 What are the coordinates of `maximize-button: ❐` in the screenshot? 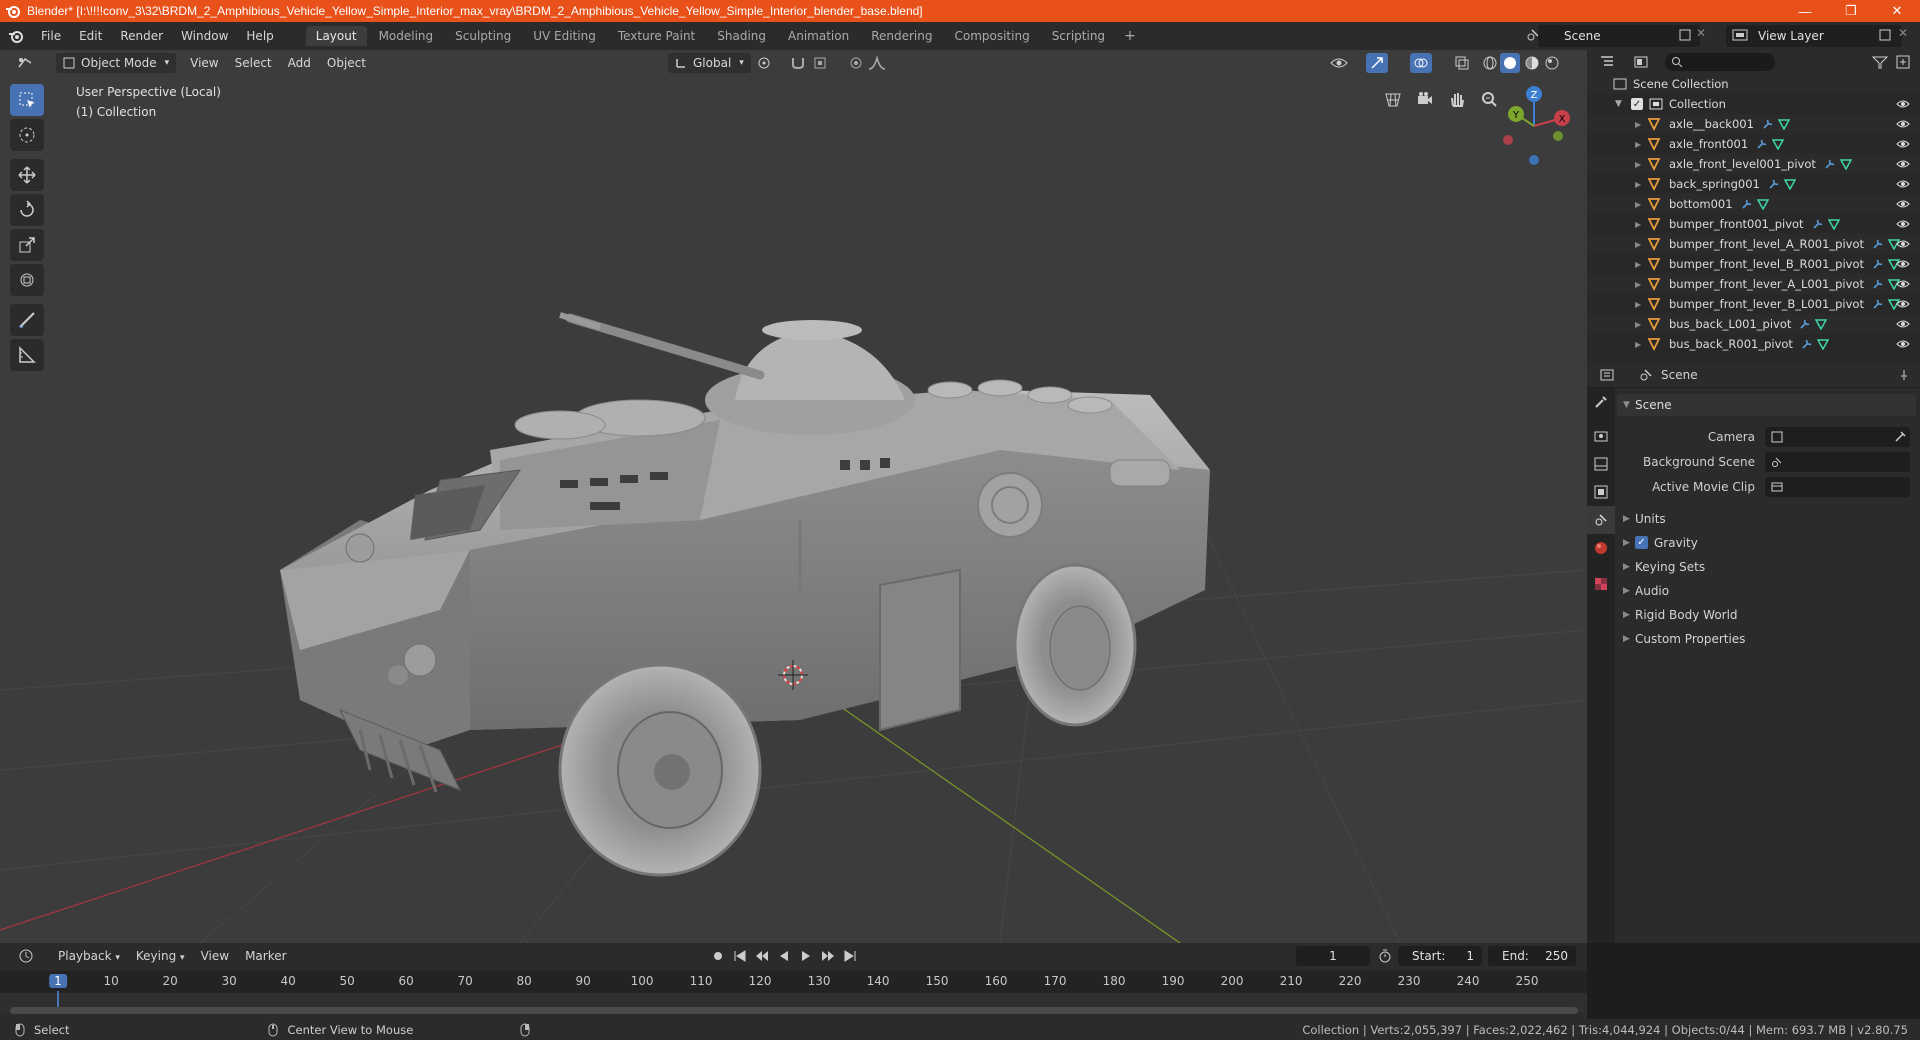 It's located at (1851, 11).